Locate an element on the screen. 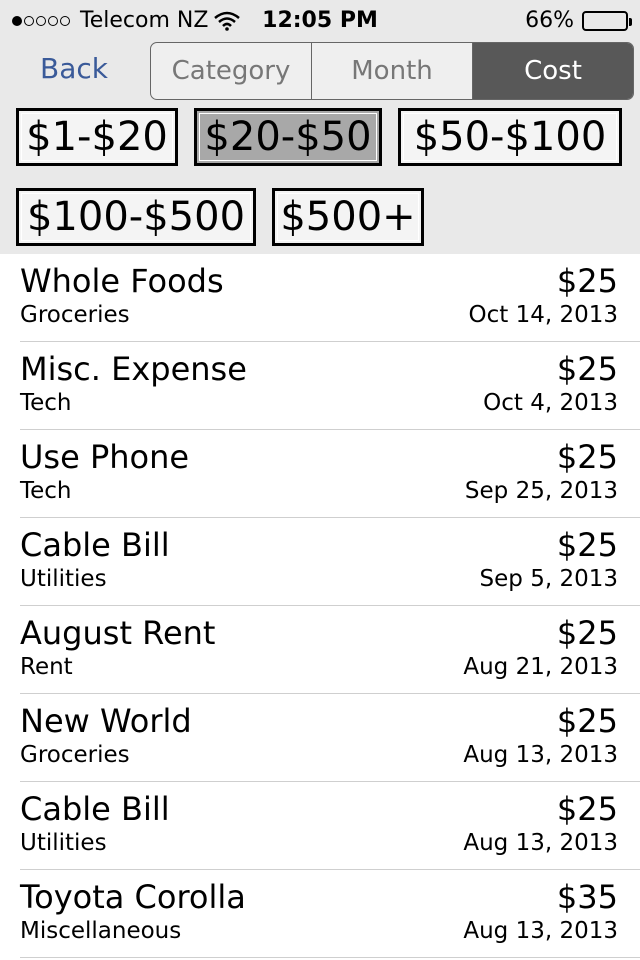 This screenshot has height=960, width=640. expense-name: New World is located at coordinates (106, 721).